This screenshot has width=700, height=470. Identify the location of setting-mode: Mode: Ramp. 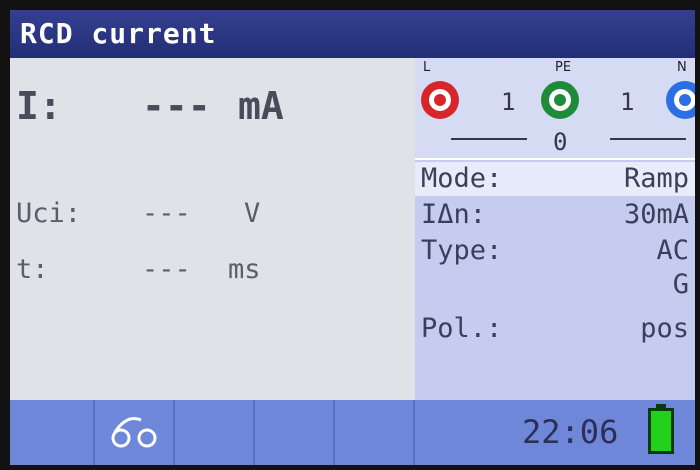
(555, 179).